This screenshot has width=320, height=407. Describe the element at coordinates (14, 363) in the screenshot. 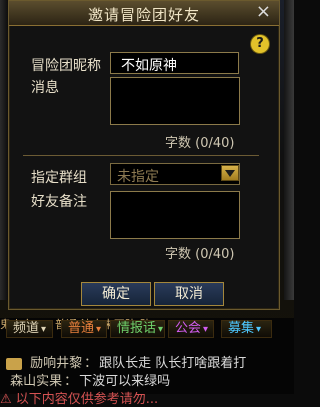

I see `voice-icon` at that location.